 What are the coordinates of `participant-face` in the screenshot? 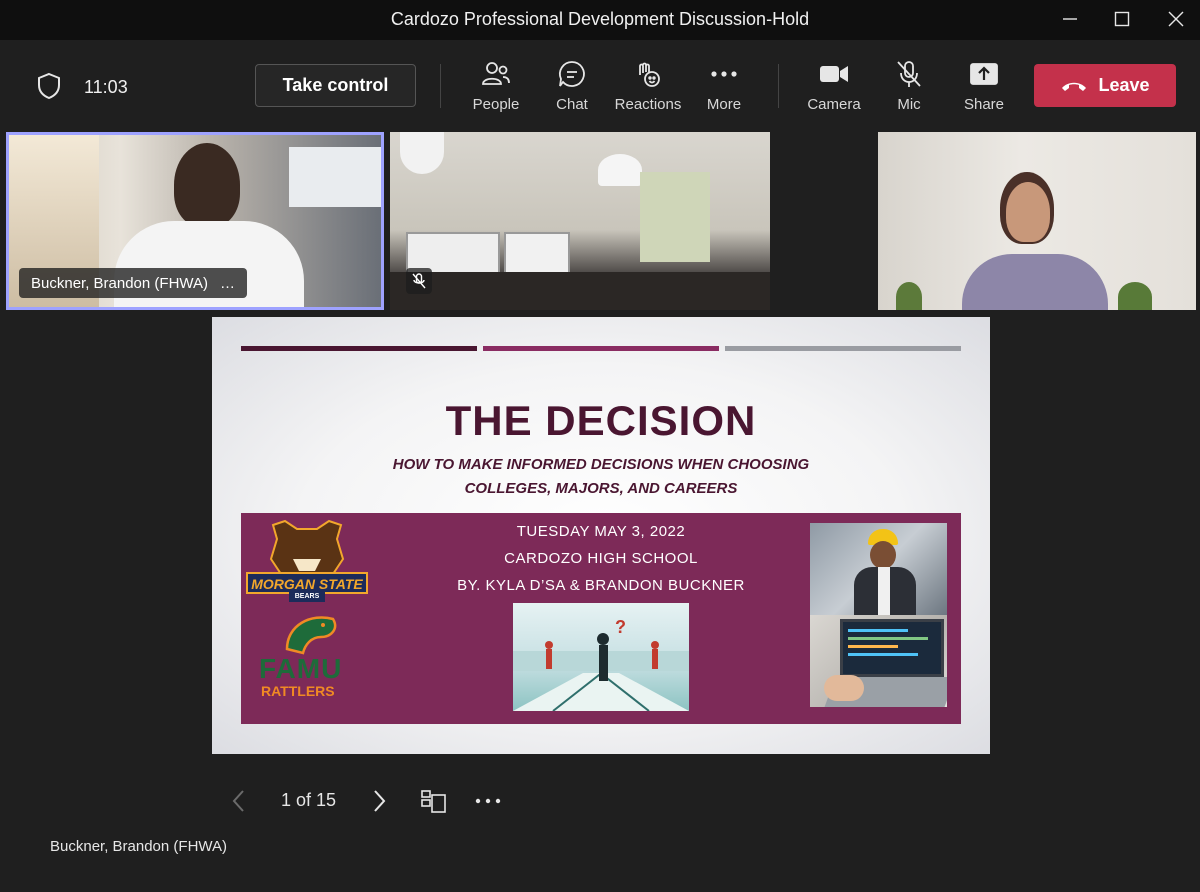 It's located at (1028, 212).